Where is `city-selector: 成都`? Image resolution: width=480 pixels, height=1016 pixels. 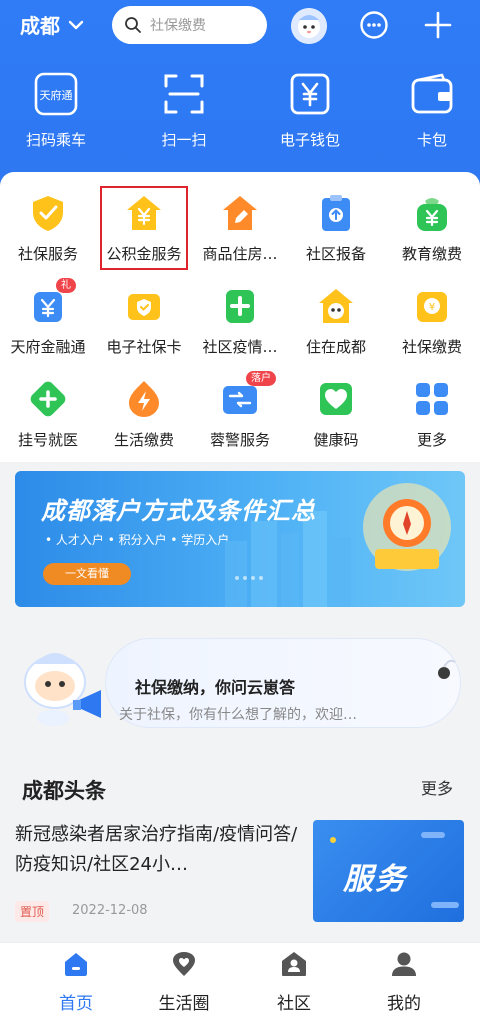
city-selector: 成都 is located at coordinates (52, 24).